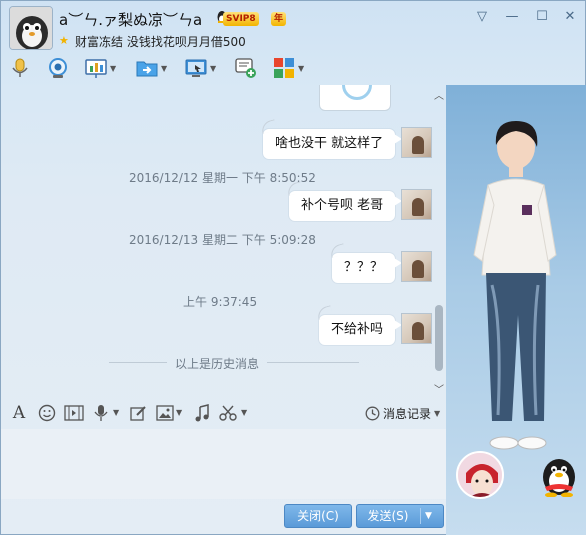 This screenshot has height=535, width=586. I want to click on video-call-button, so click(58, 68).